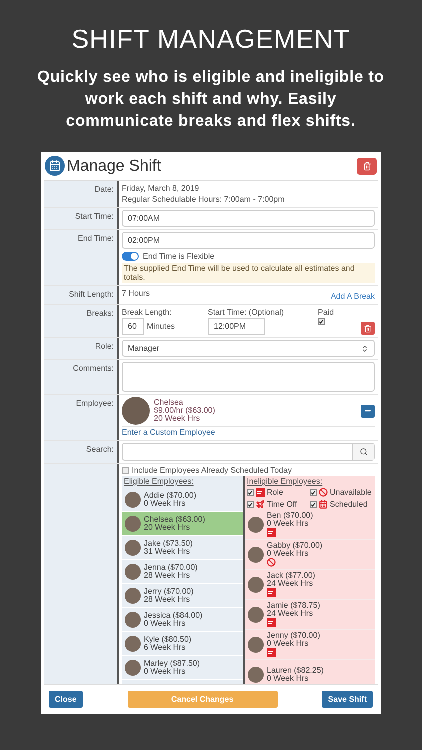 This screenshot has width=422, height=750. Describe the element at coordinates (248, 218) in the screenshot. I see `start-time-field: 07:00AM` at that location.